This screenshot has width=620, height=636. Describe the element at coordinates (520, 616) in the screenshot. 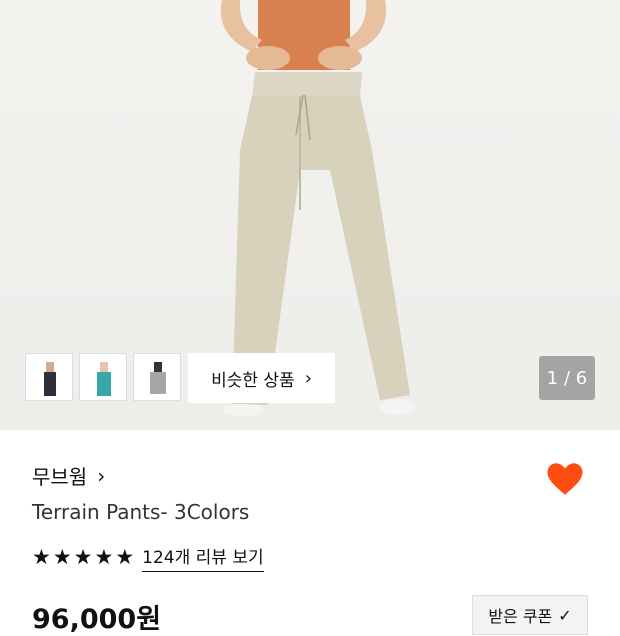

I see `coupon-label: 받은 쿠폰` at that location.